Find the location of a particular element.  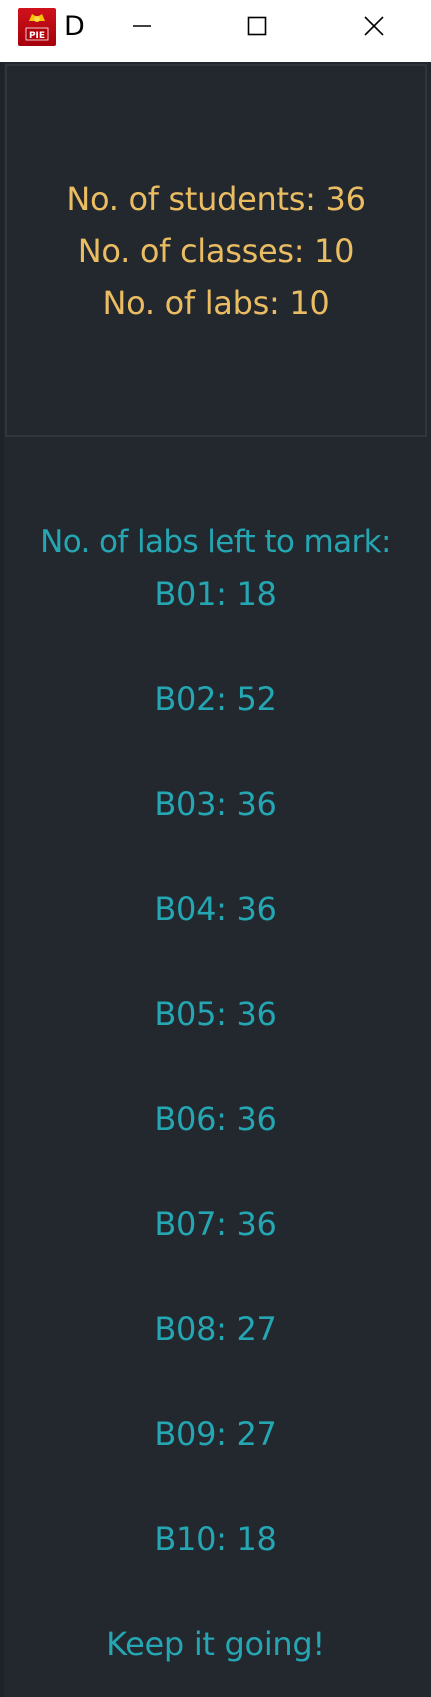

classes-count: No. of classes: 10 is located at coordinates (216, 250).